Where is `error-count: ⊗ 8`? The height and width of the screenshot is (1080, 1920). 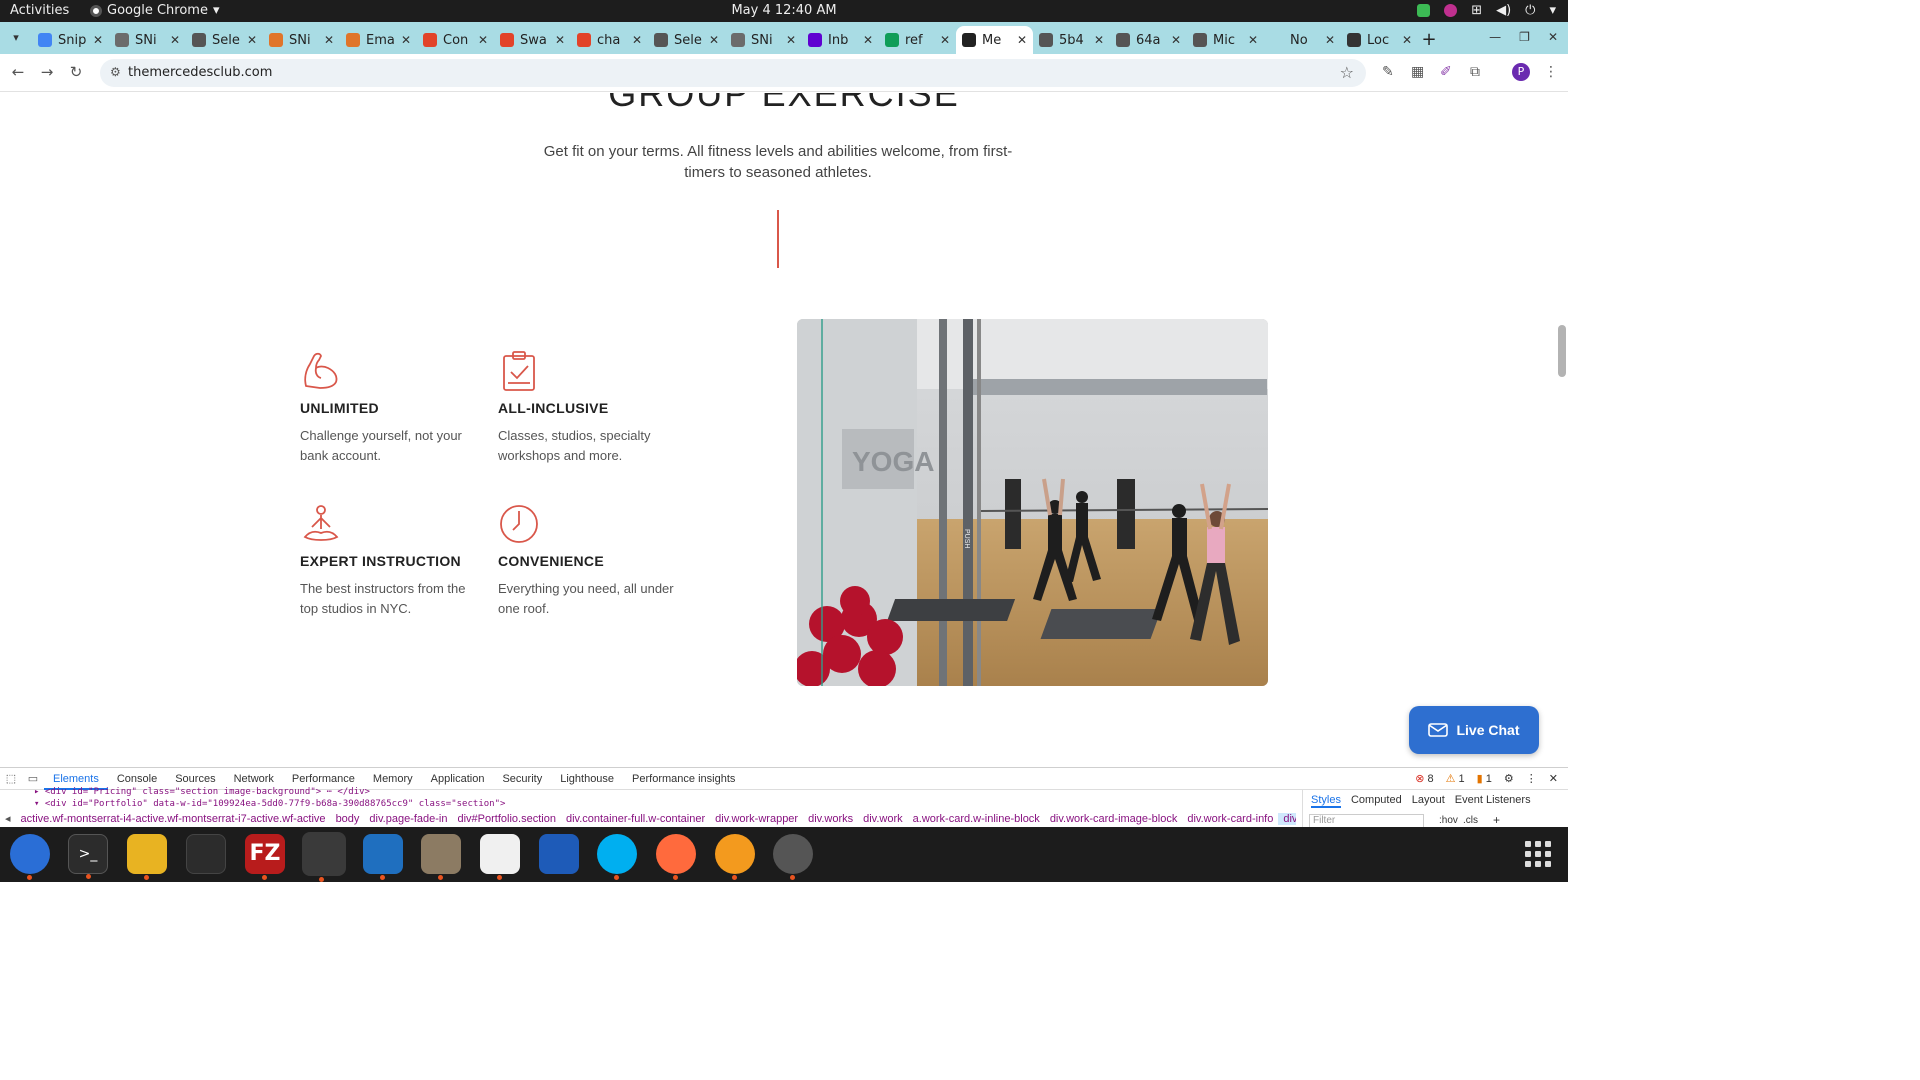
error-count: ⊗ 8 is located at coordinates (1424, 778).